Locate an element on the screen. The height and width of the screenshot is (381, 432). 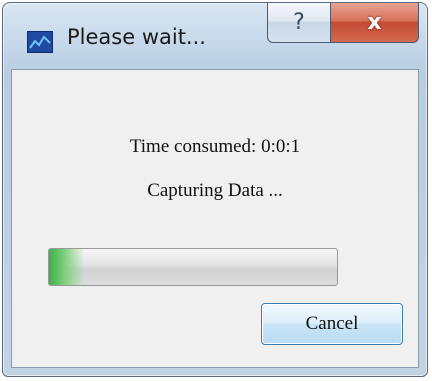
close-icon: x is located at coordinates (374, 22).